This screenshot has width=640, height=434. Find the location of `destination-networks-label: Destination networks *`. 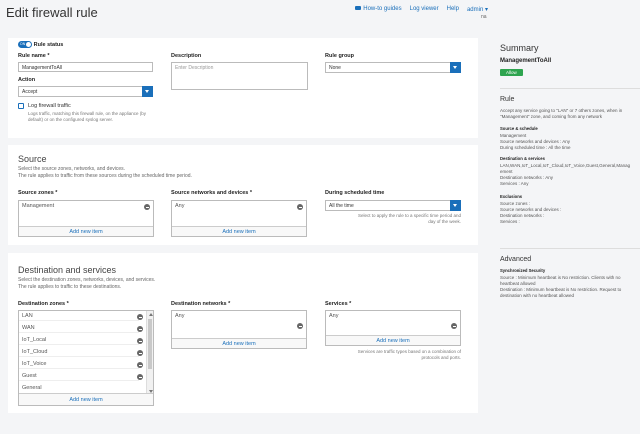

destination-networks-label: Destination networks * is located at coordinates (201, 304).